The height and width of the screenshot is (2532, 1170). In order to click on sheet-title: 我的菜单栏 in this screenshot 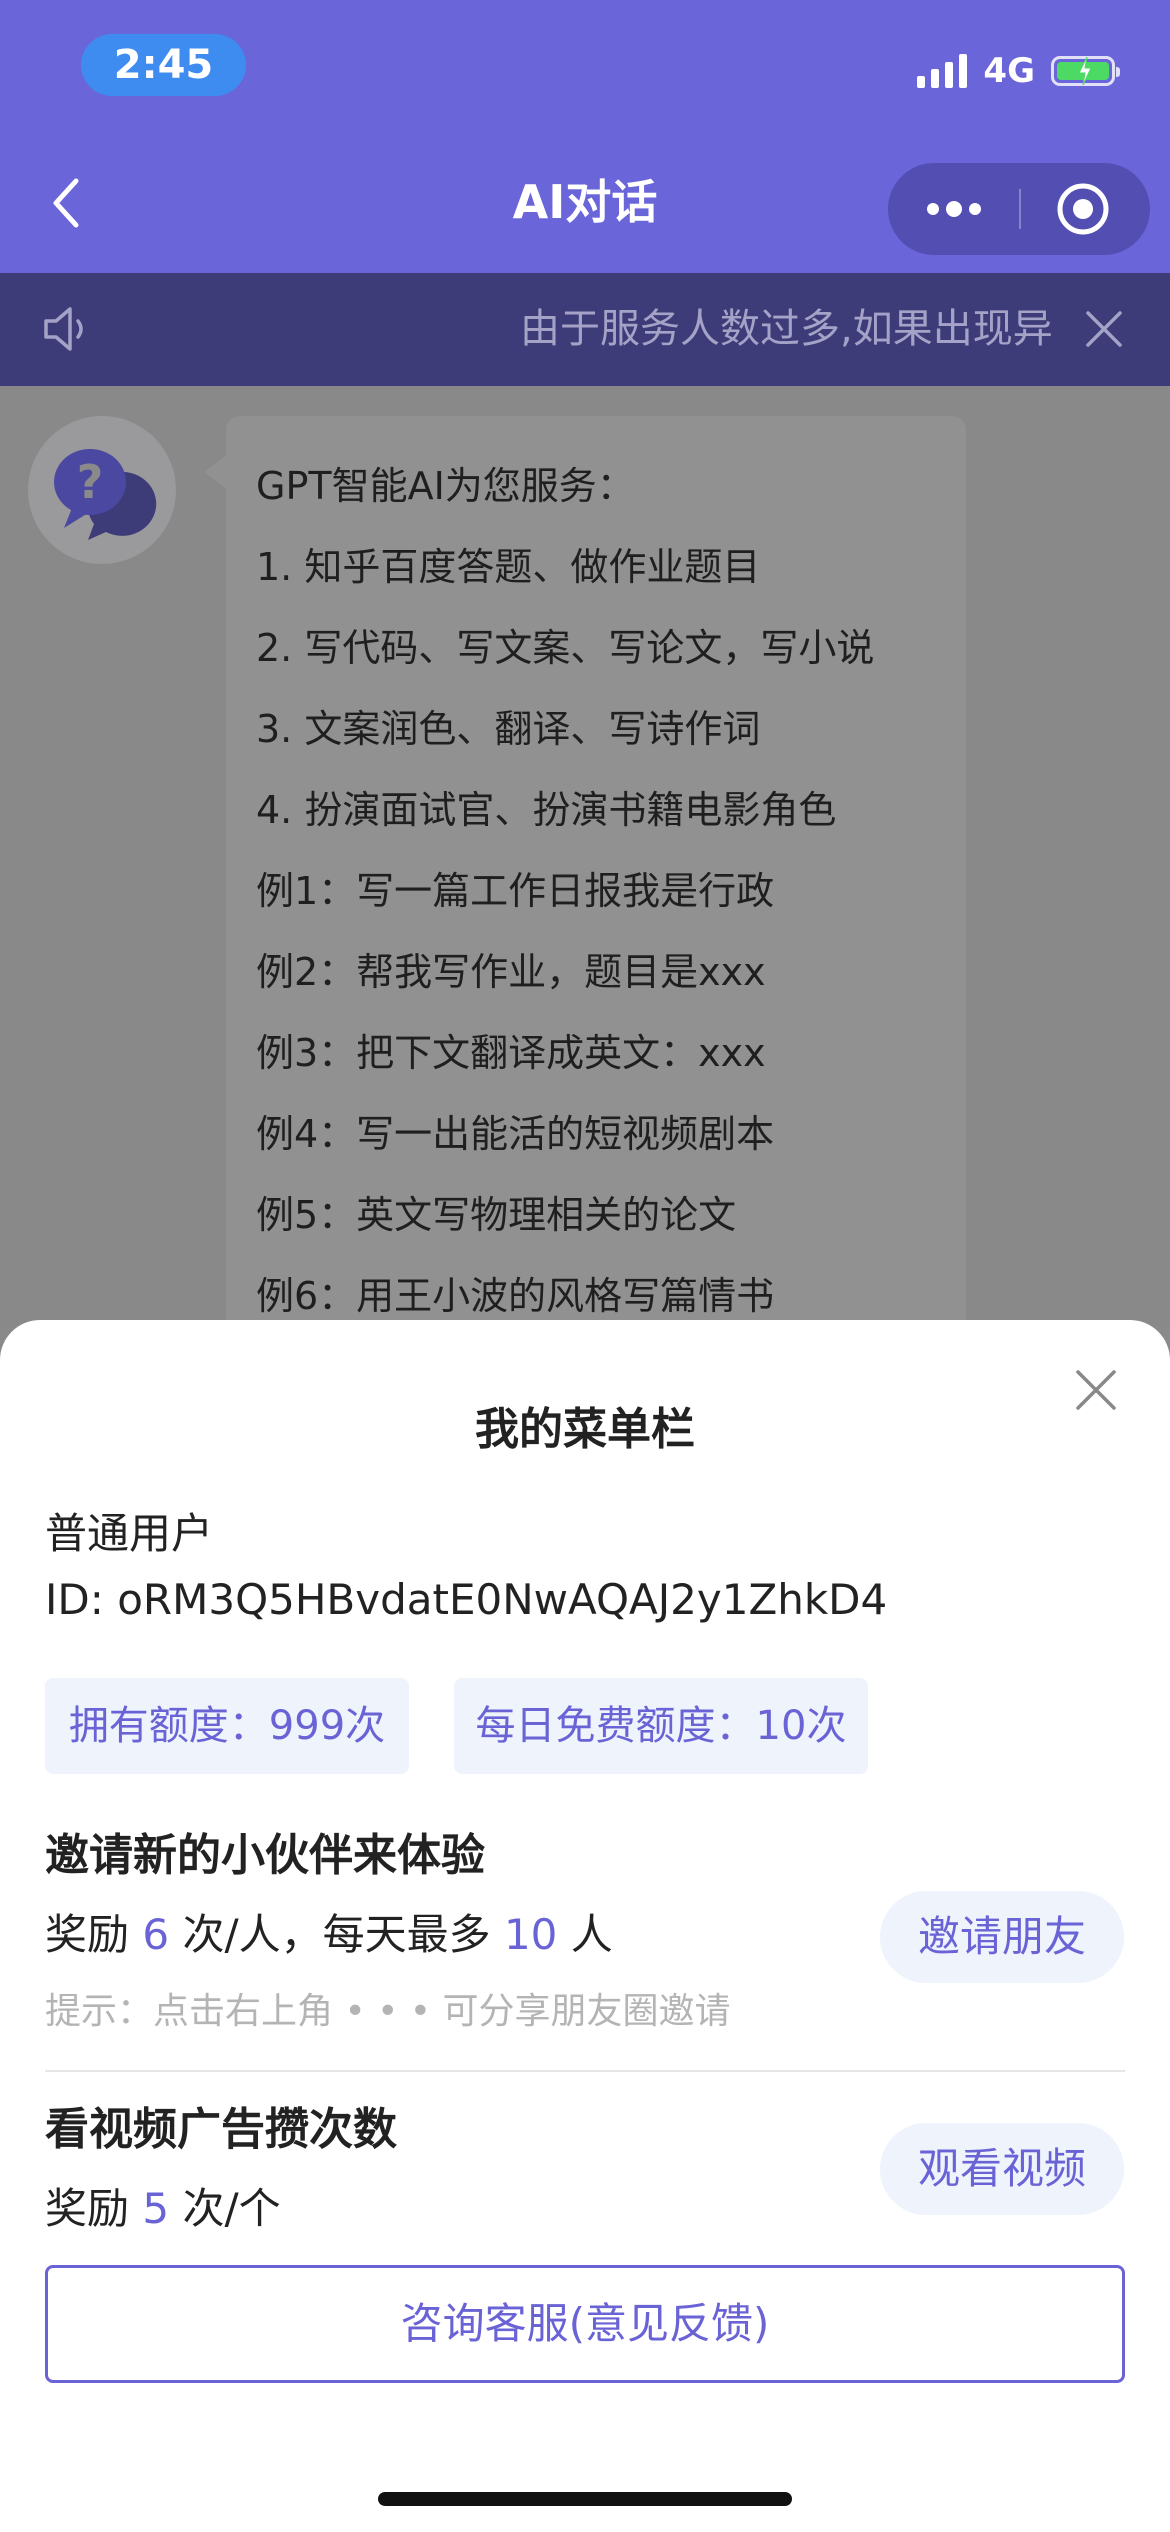, I will do `click(585, 1429)`.